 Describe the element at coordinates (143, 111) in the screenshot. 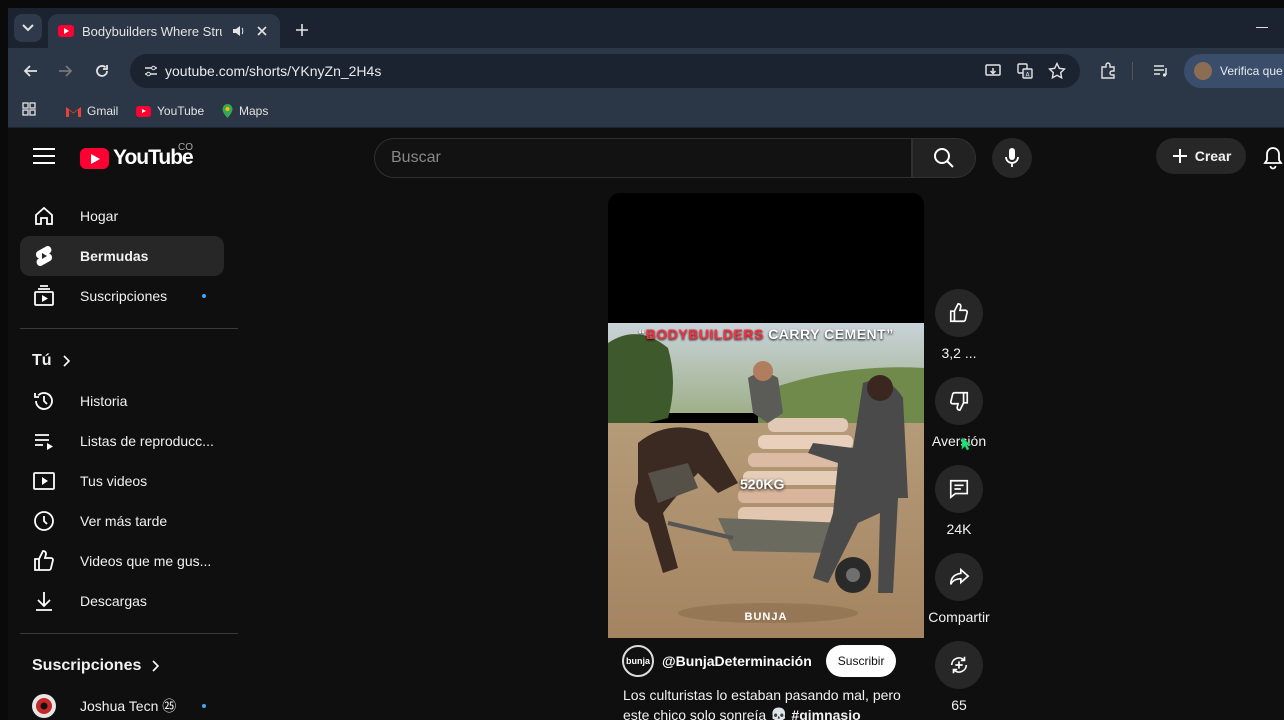

I see `youtube-icon` at that location.